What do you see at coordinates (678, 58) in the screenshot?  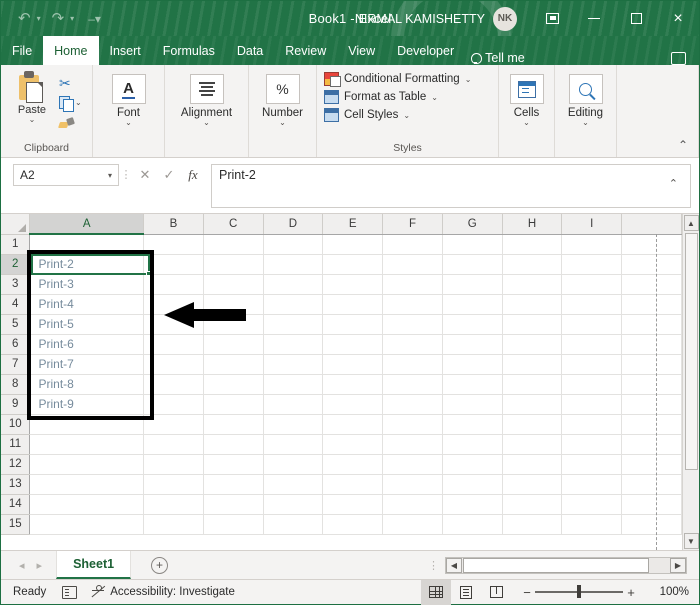 I see `comment-share-icon` at bounding box center [678, 58].